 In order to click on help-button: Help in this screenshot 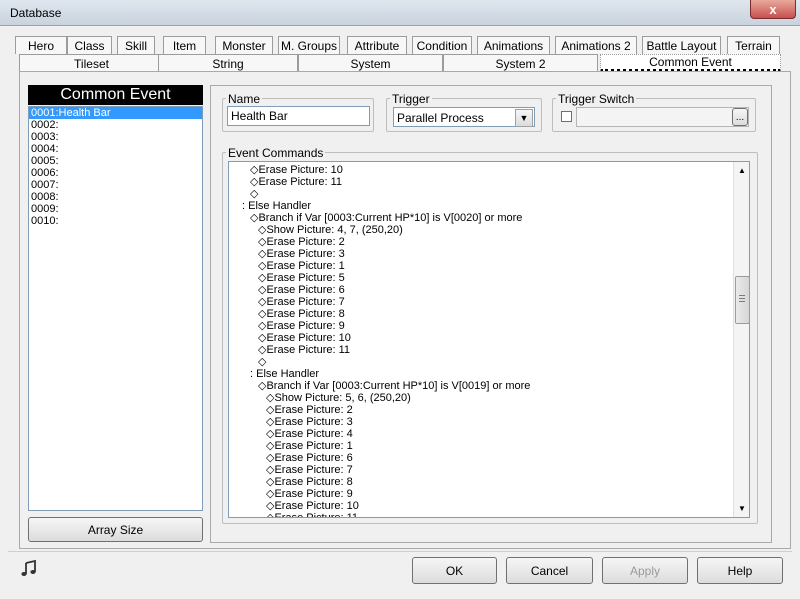, I will do `click(740, 570)`.